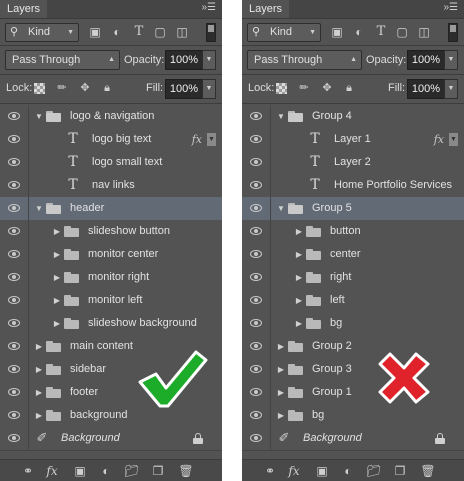 Image resolution: width=464 pixels, height=481 pixels. I want to click on group-layer-row: ▶ left, so click(353, 301).